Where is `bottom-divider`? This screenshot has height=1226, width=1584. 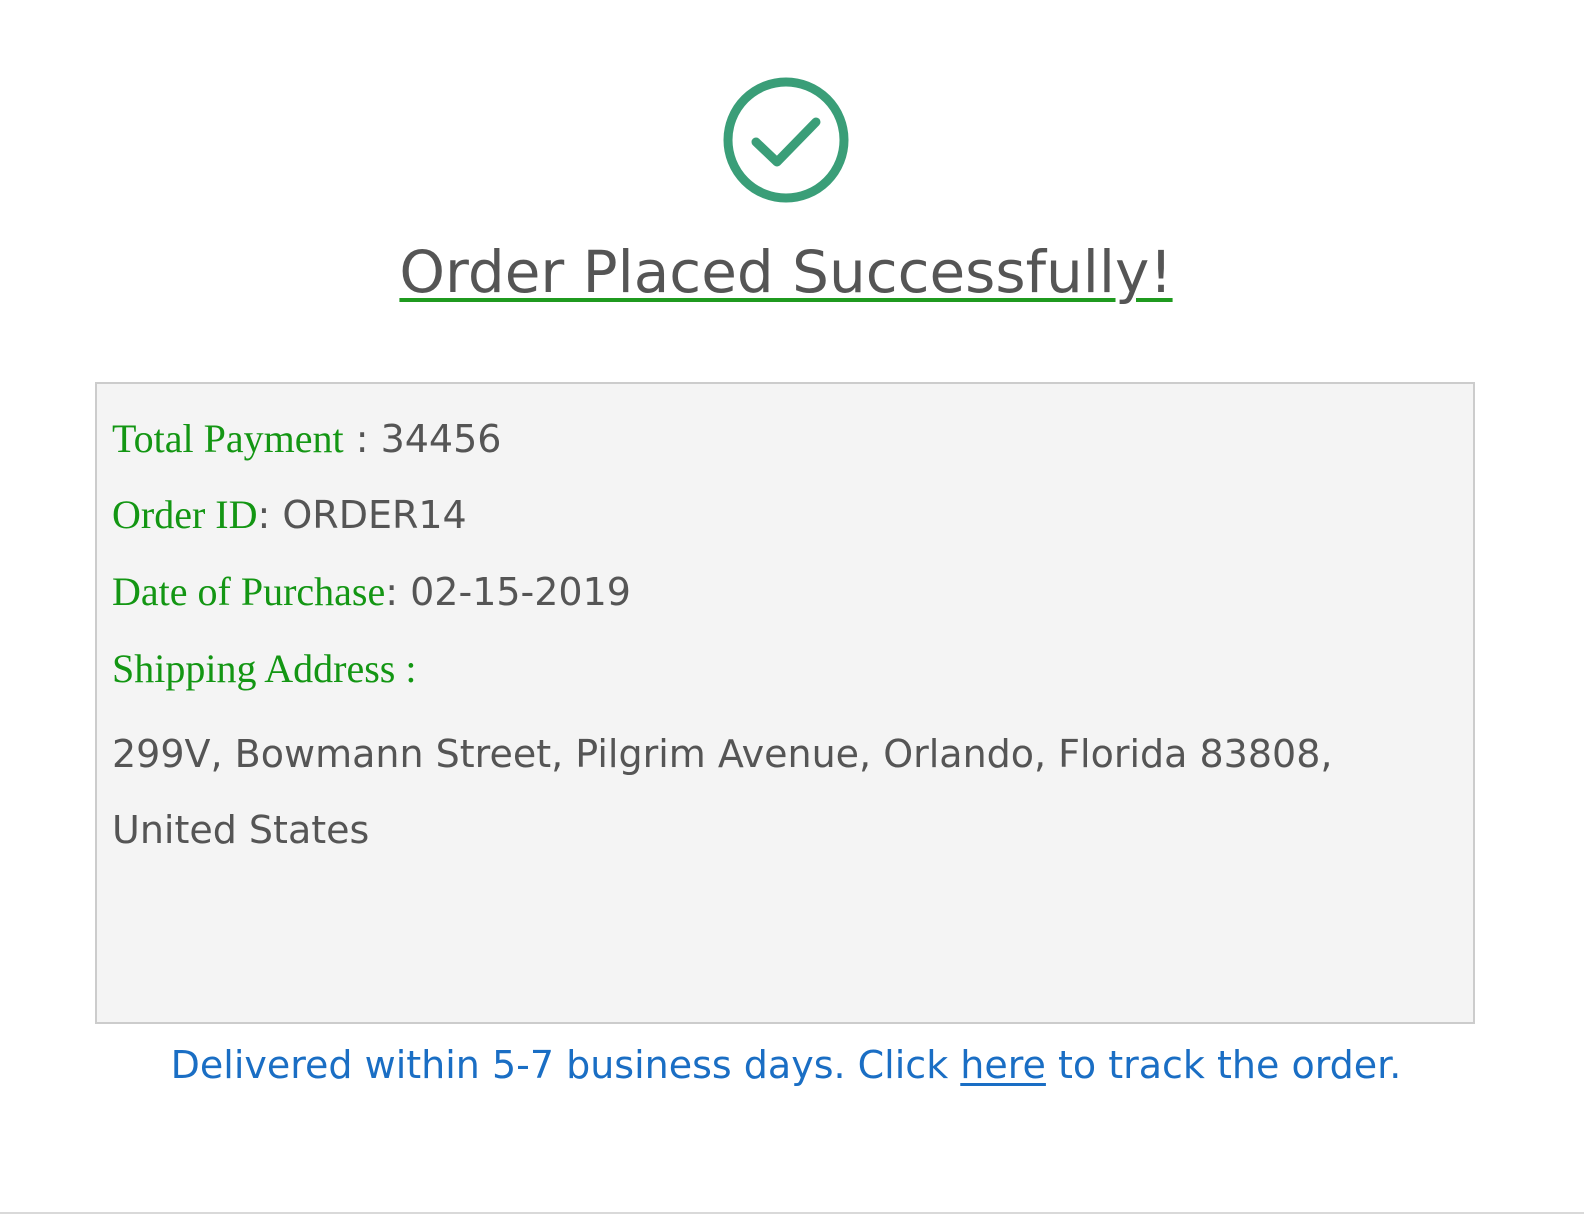
bottom-divider is located at coordinates (792, 1213).